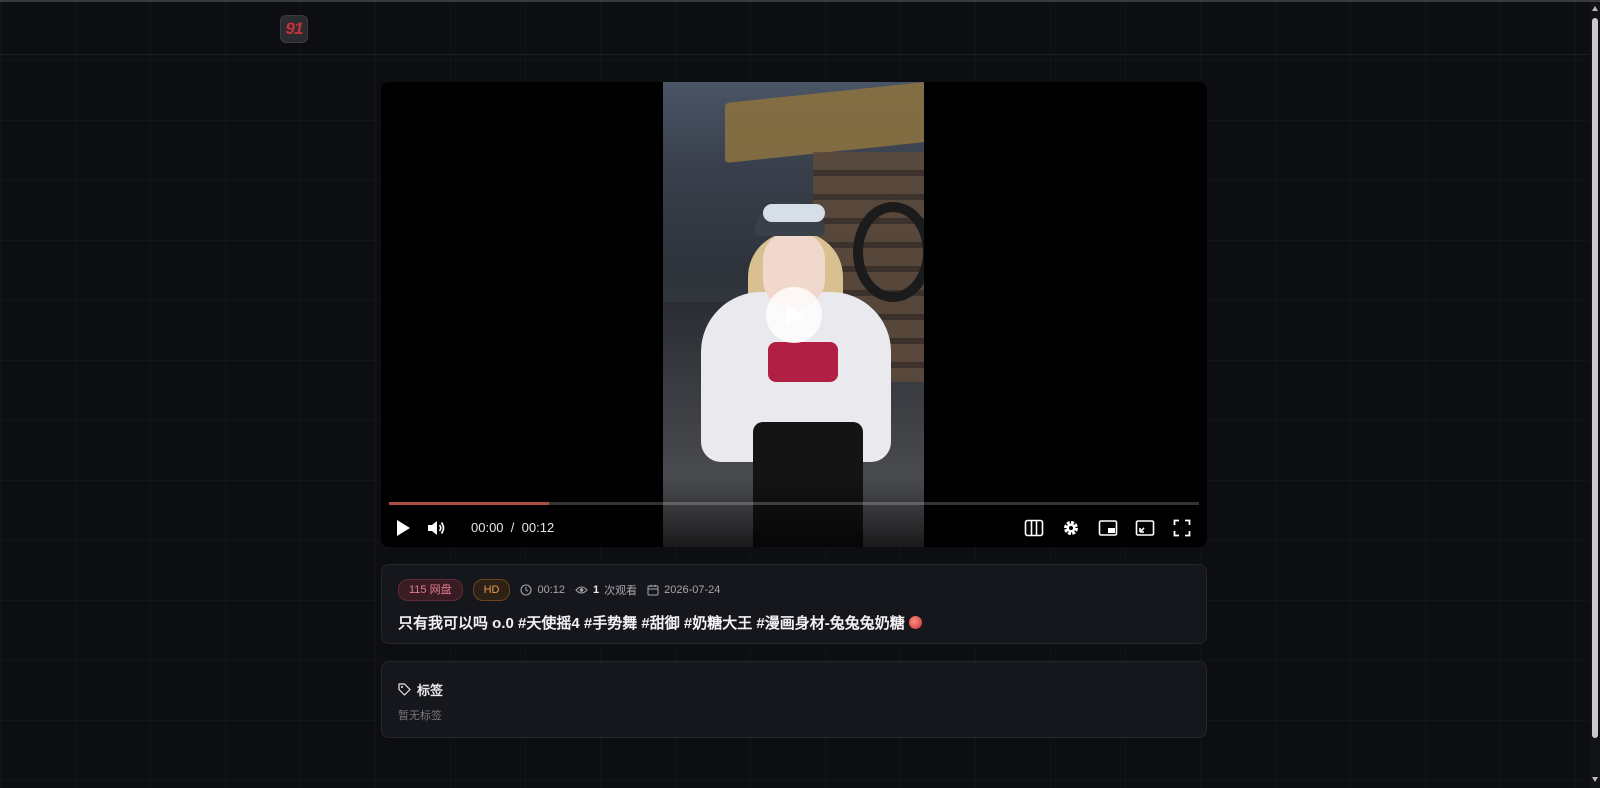 The height and width of the screenshot is (788, 1600). What do you see at coordinates (794, 699) in the screenshot?
I see `tags-card: 标签 暂无标签` at bounding box center [794, 699].